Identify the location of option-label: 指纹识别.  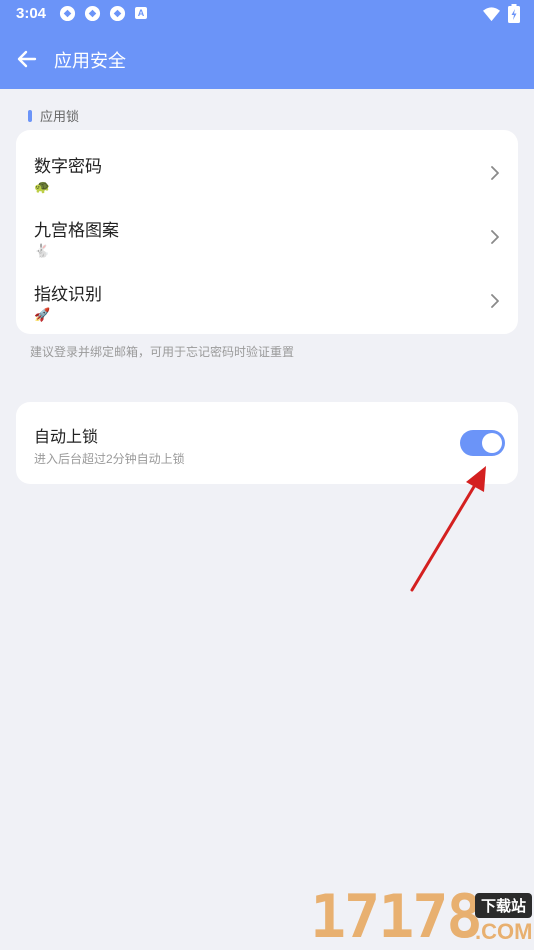
(68, 294).